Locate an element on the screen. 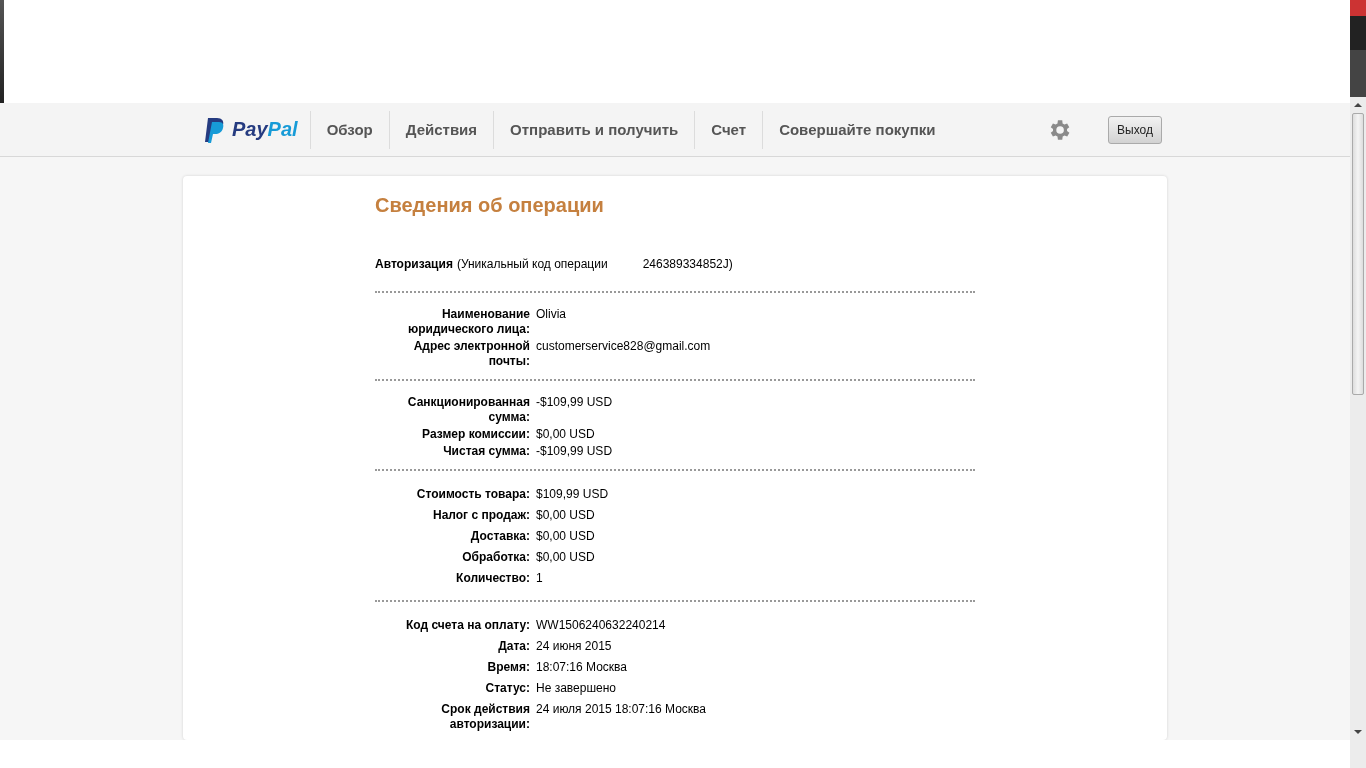 This screenshot has height=768, width=1366. paypal-logo-icon is located at coordinates (215, 129).